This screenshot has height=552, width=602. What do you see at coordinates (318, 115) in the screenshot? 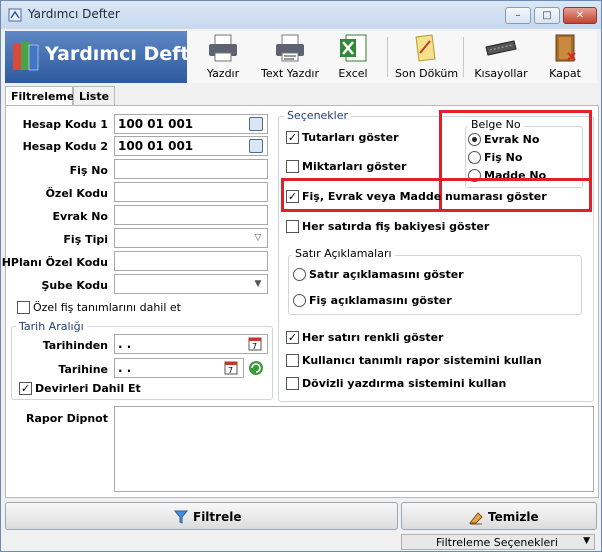
I see `secenekler-title: Seçenekler` at bounding box center [318, 115].